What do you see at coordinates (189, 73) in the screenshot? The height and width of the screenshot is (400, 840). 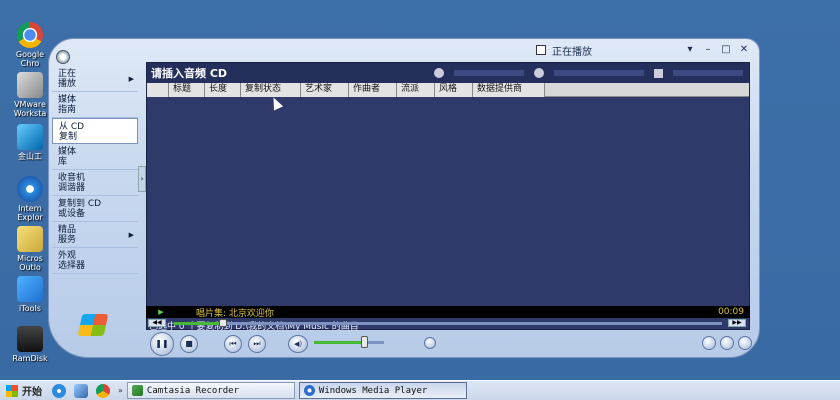 I see `header-title: 请插入音频 CD` at bounding box center [189, 73].